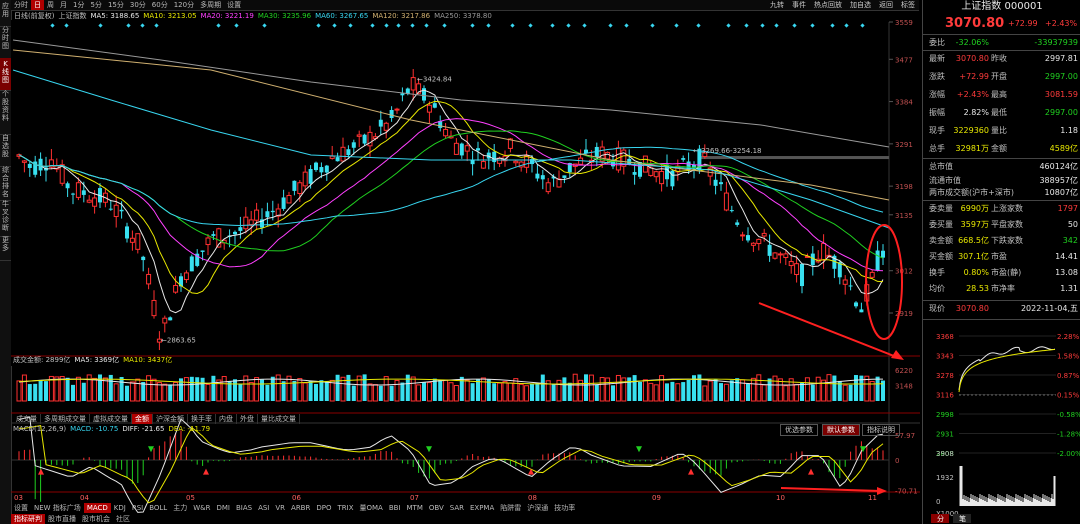 Image resolution: width=1080 pixels, height=524 pixels. What do you see at coordinates (50, 5) in the screenshot?
I see `period-2: 周` at bounding box center [50, 5].